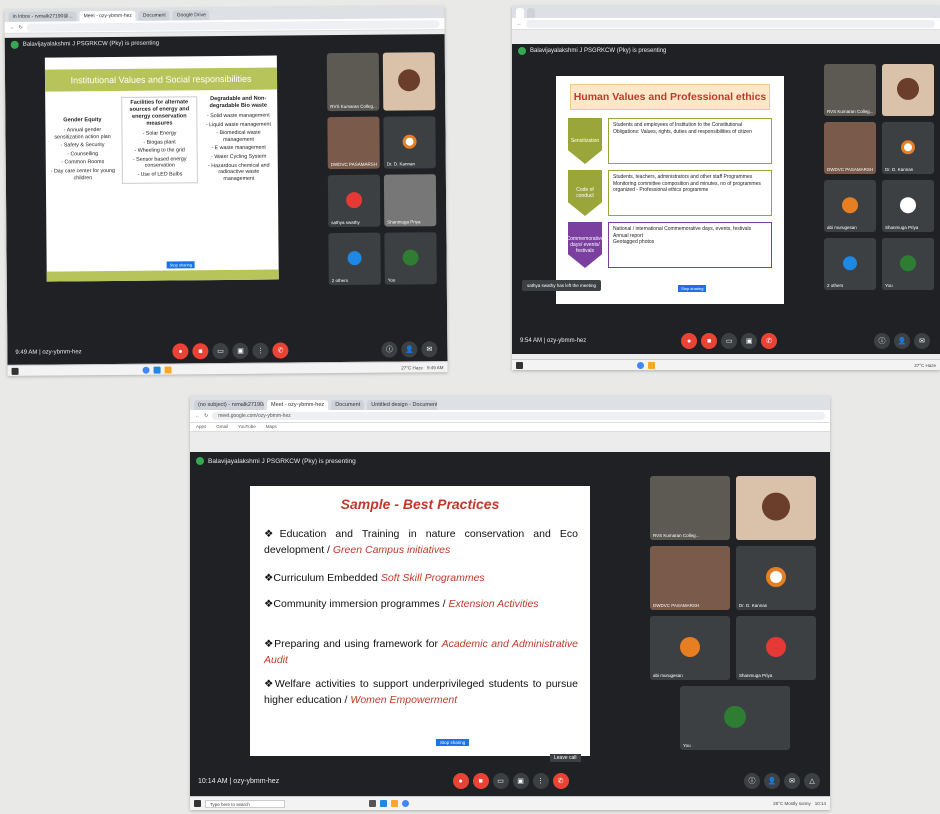 This screenshot has width=940, height=814. What do you see at coordinates (159, 142) in the screenshot?
I see `column-item: - Biogas plant` at bounding box center [159, 142].